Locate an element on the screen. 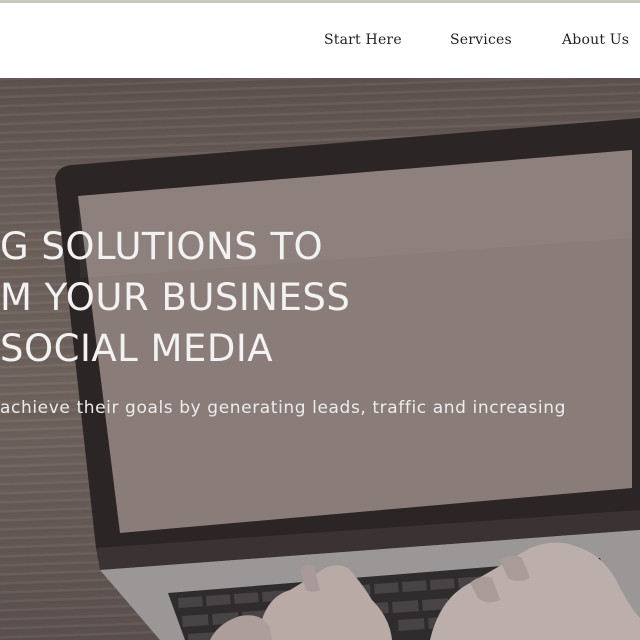 The width and height of the screenshot is (640, 640). hero-headline-line-3: SOCIAL MEDIA is located at coordinates (137, 348).